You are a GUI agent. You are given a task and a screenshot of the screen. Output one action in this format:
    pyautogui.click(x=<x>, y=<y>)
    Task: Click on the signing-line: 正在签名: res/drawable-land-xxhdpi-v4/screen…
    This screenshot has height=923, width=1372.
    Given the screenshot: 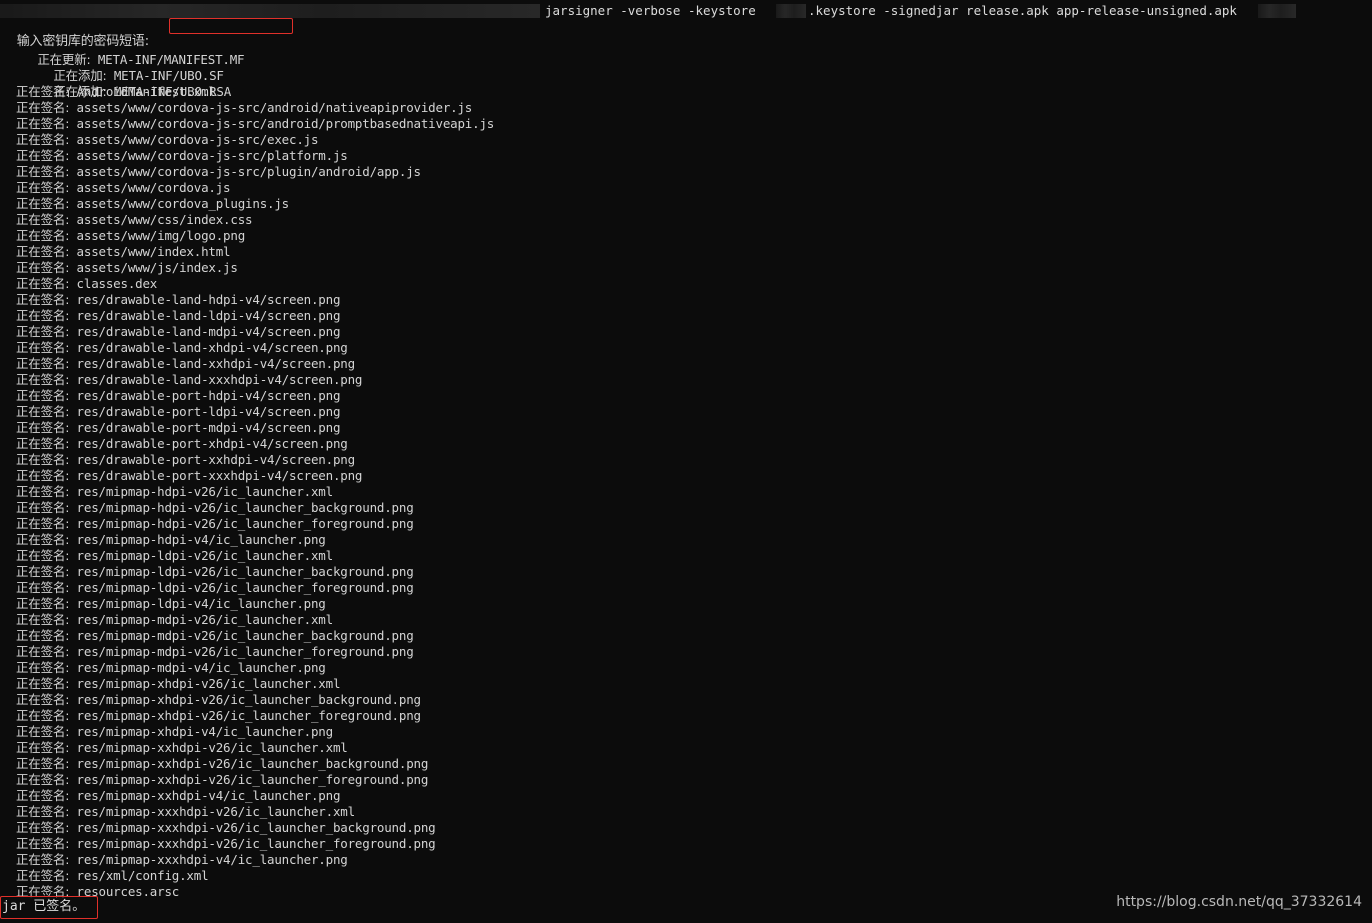 What is the action you would take?
    pyautogui.click(x=185, y=364)
    